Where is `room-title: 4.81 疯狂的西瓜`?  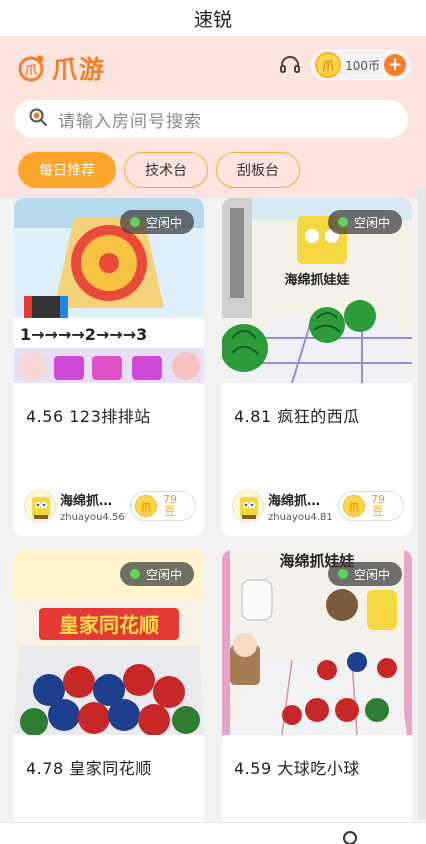 room-title: 4.81 疯狂的西瓜 is located at coordinates (297, 416).